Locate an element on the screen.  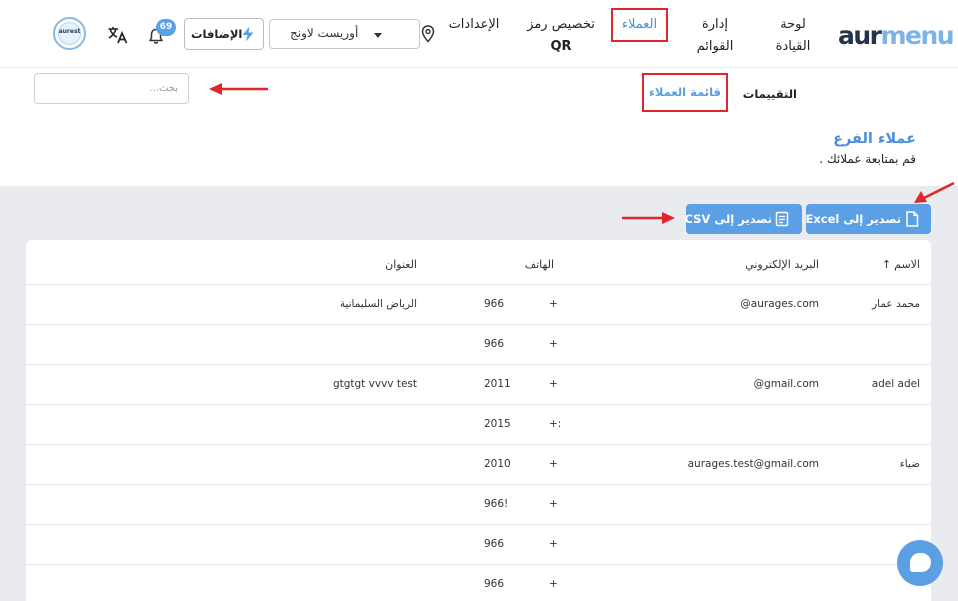
tab-ratings: التقييمات is located at coordinates (770, 94).